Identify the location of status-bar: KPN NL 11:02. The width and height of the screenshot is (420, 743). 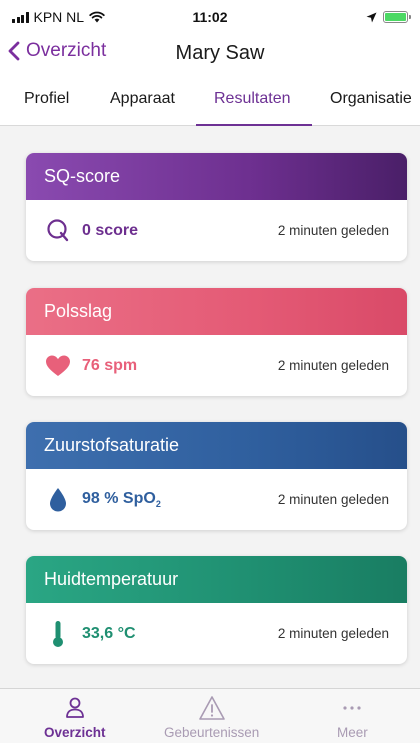
(210, 17).